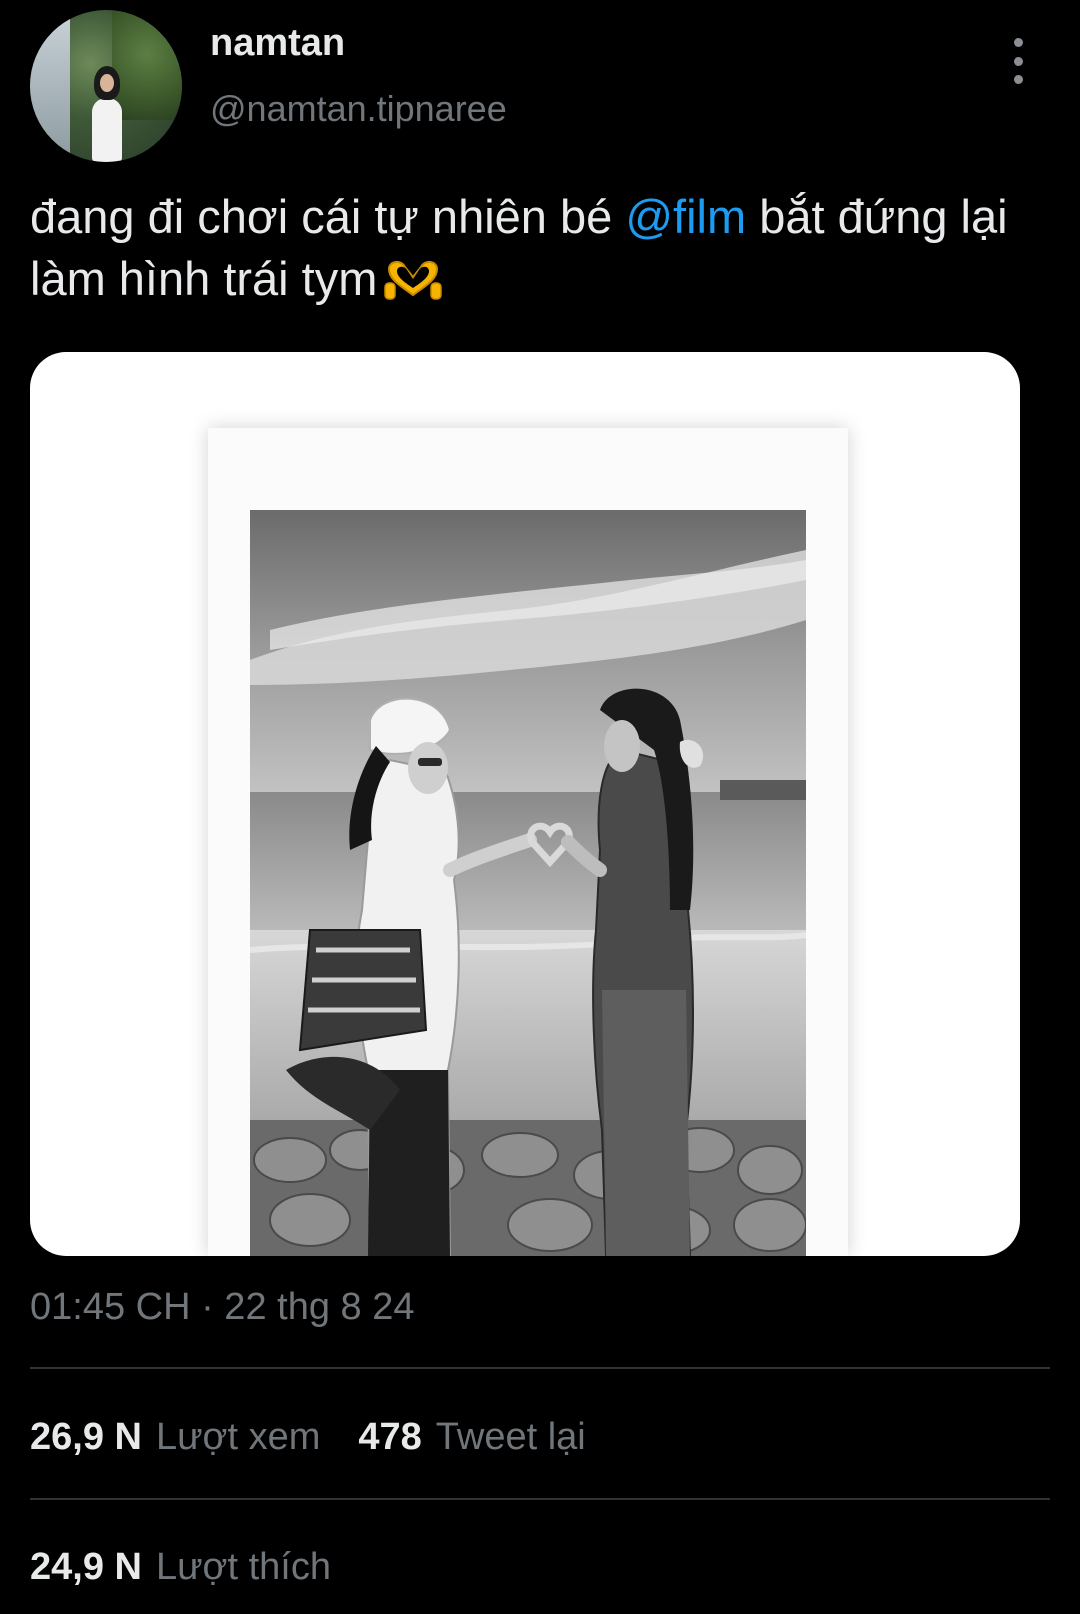 This screenshot has width=1080, height=1614. I want to click on avatar-person-face, so click(107, 83).